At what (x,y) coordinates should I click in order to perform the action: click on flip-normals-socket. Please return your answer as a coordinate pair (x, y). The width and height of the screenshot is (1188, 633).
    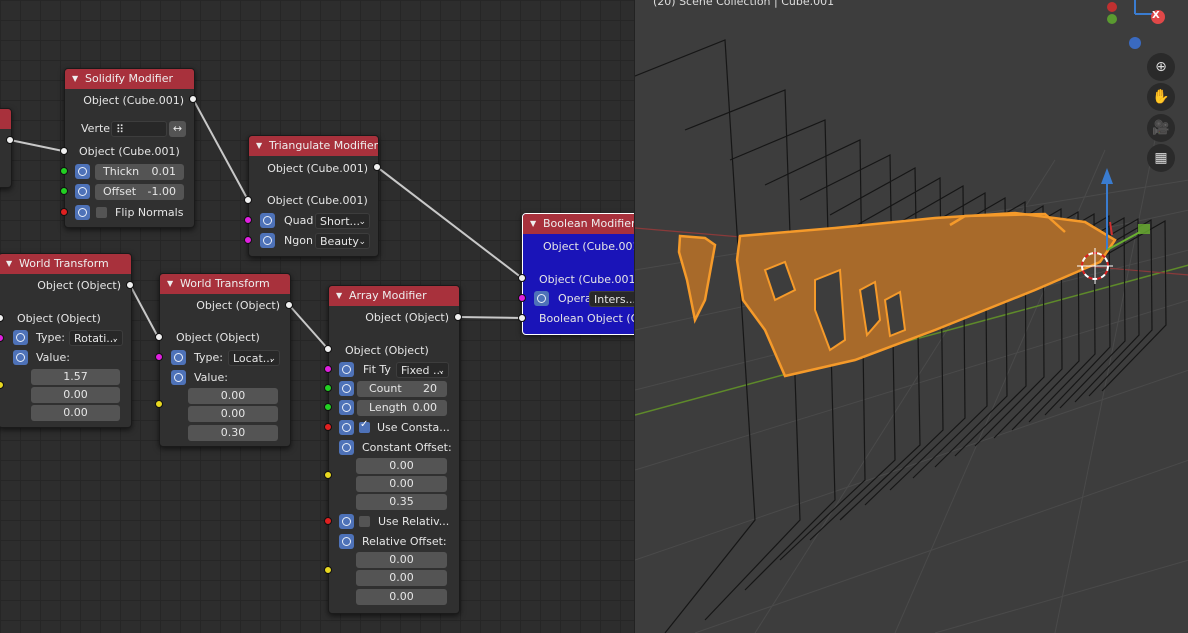
    Looking at the image, I should click on (64, 212).